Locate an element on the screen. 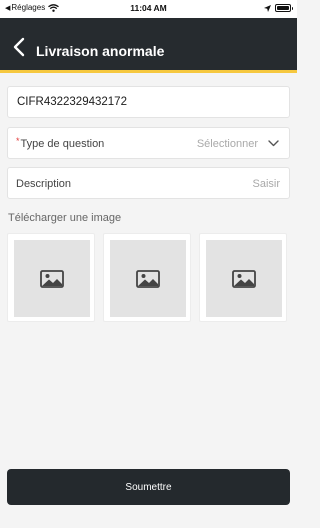 The image size is (320, 528). question-type-select: *Type de question Sélectionner is located at coordinates (148, 143).